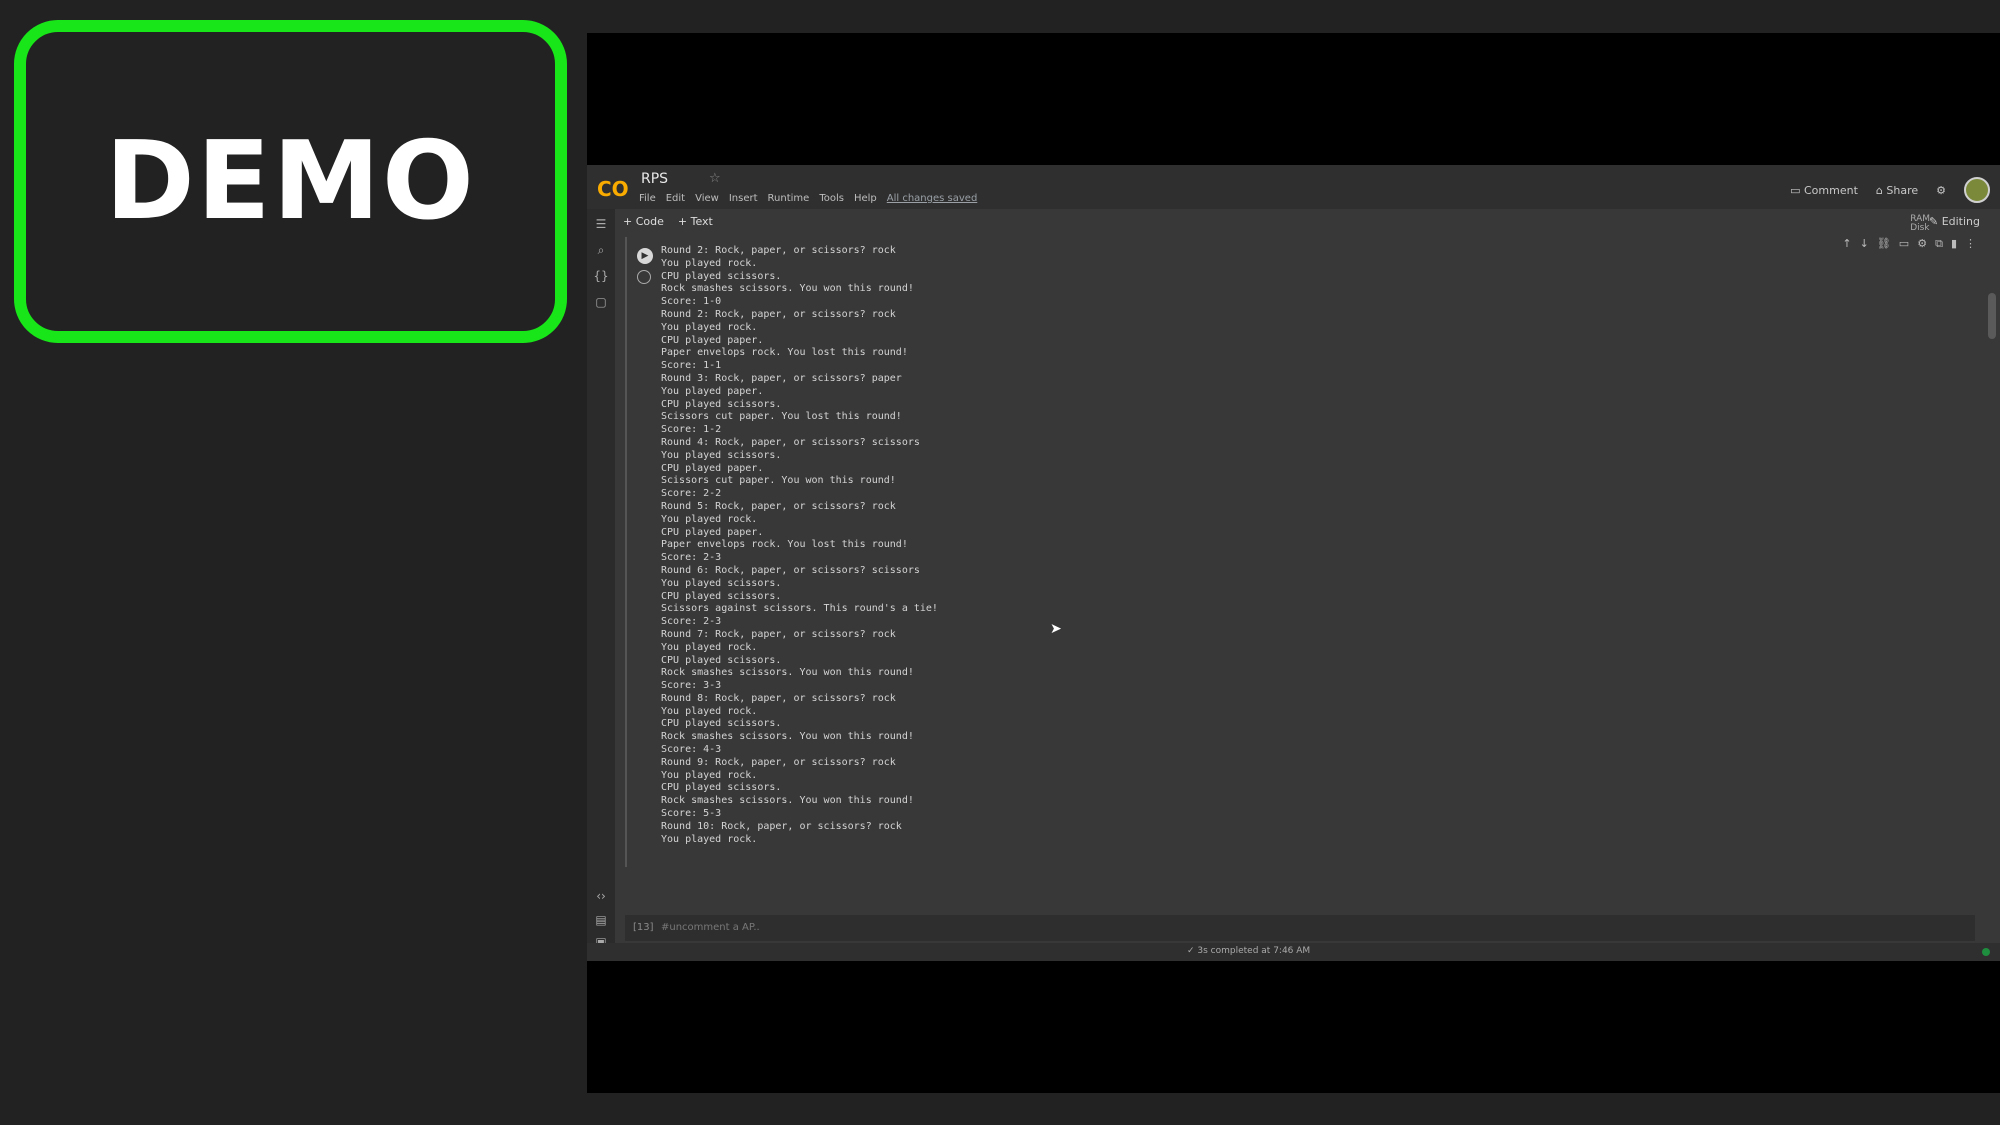 The image size is (2000, 1125). What do you see at coordinates (1300, 928) in the screenshot?
I see `next-code-cell: [13] #uncomment a AP..` at bounding box center [1300, 928].